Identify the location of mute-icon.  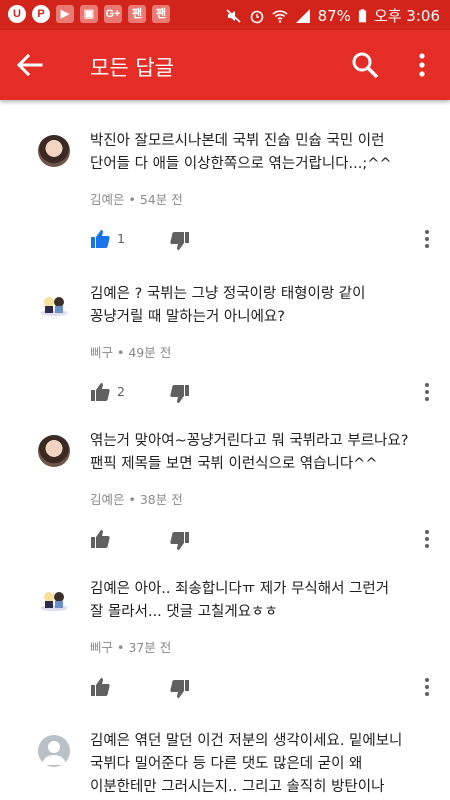
(233, 15).